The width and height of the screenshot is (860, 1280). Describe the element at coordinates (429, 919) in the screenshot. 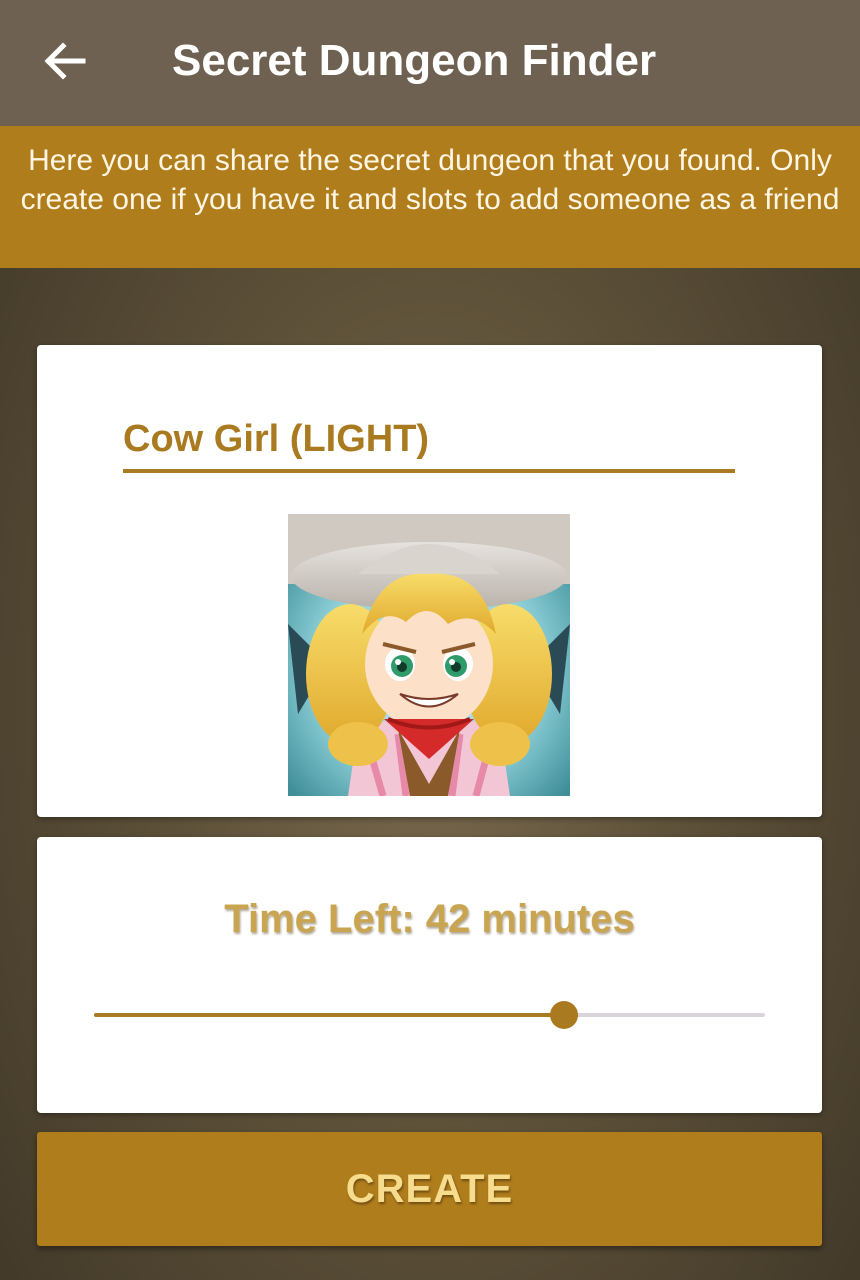

I see `time-left-label: Time Left: 42 minutes` at that location.